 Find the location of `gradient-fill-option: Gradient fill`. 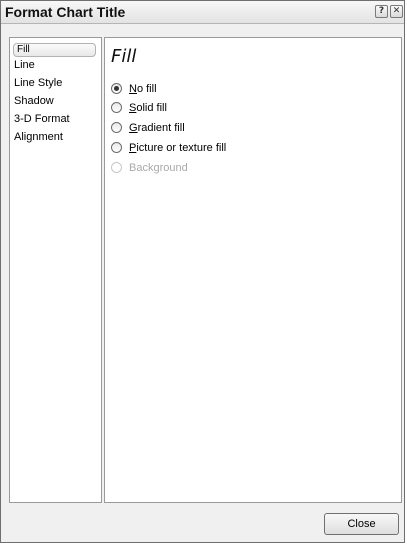

gradient-fill-option: Gradient fill is located at coordinates (148, 128).